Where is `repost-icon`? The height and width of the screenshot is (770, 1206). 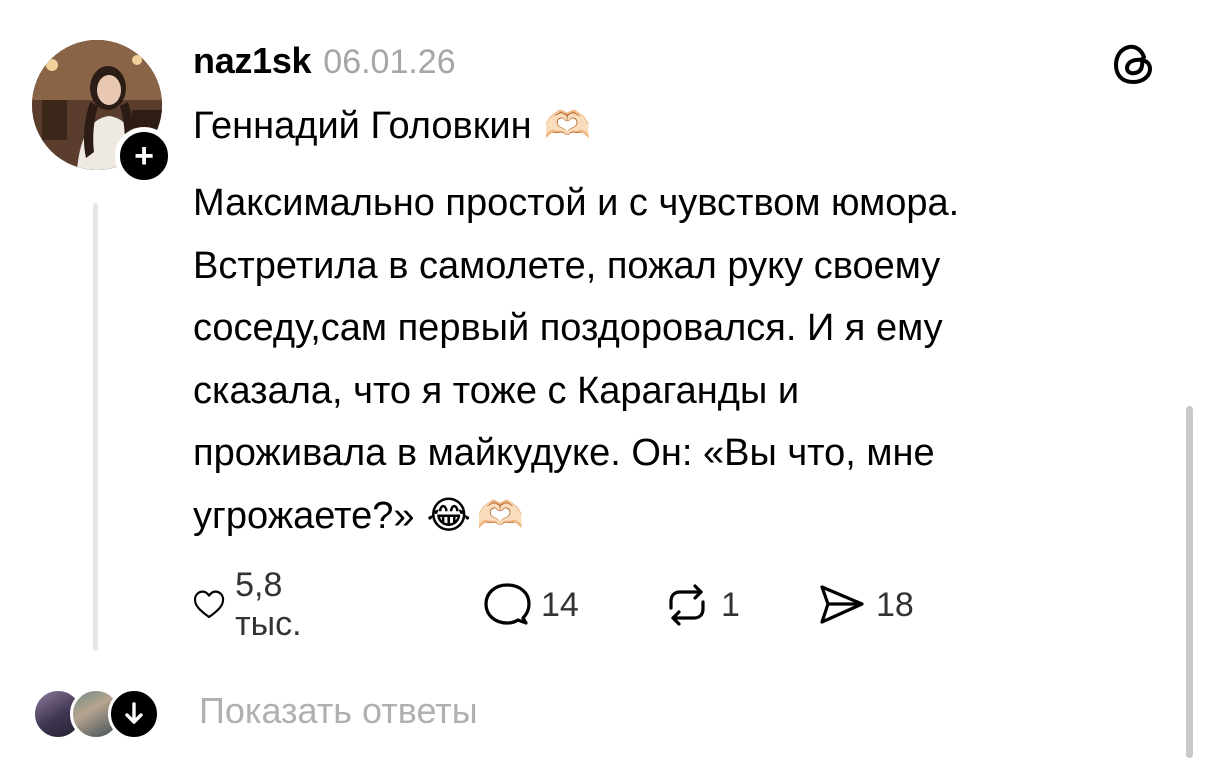
repost-icon is located at coordinates (687, 605).